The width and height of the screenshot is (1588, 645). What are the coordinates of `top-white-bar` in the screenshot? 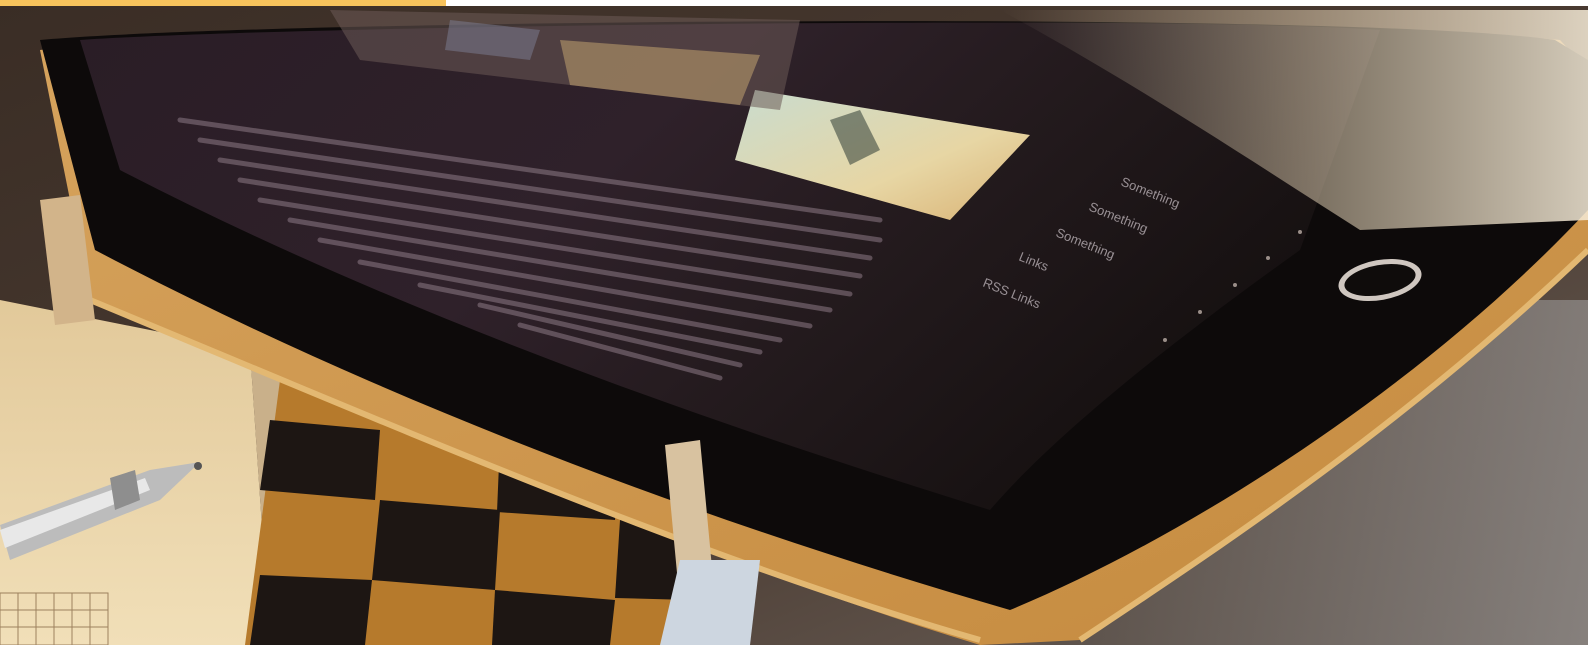 It's located at (1017, 3).